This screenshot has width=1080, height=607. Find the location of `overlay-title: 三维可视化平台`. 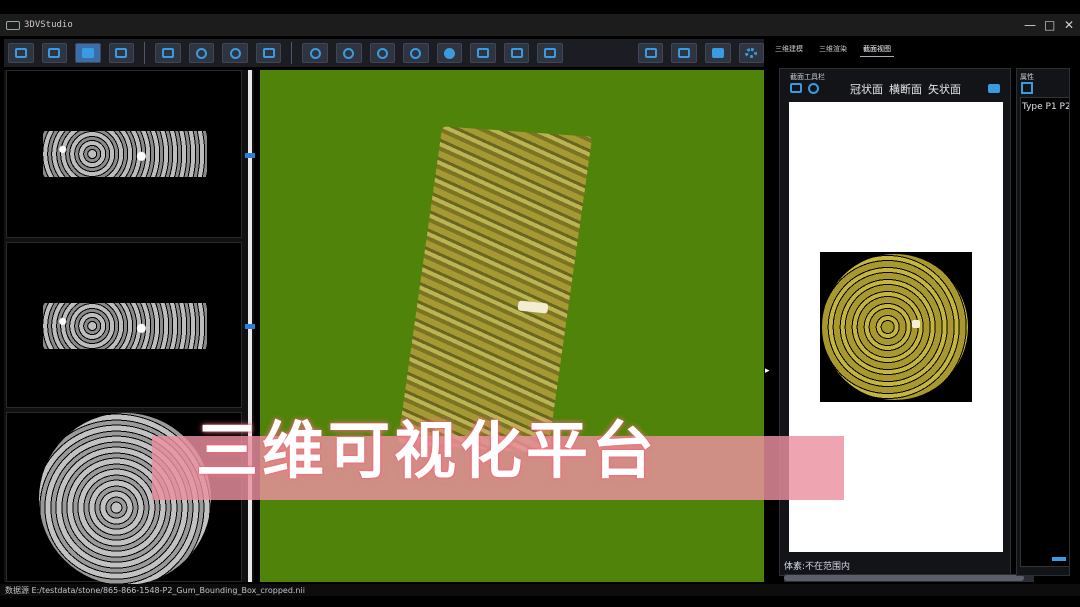

overlay-title: 三维可视化平台 is located at coordinates (427, 450).